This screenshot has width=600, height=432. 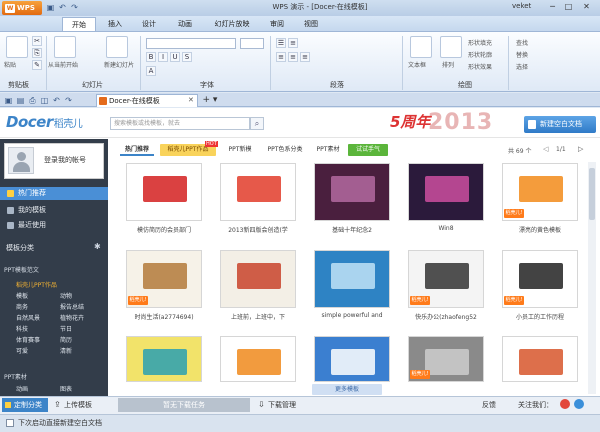 I want to click on login-link: 登录我的帐号, so click(x=65, y=160).